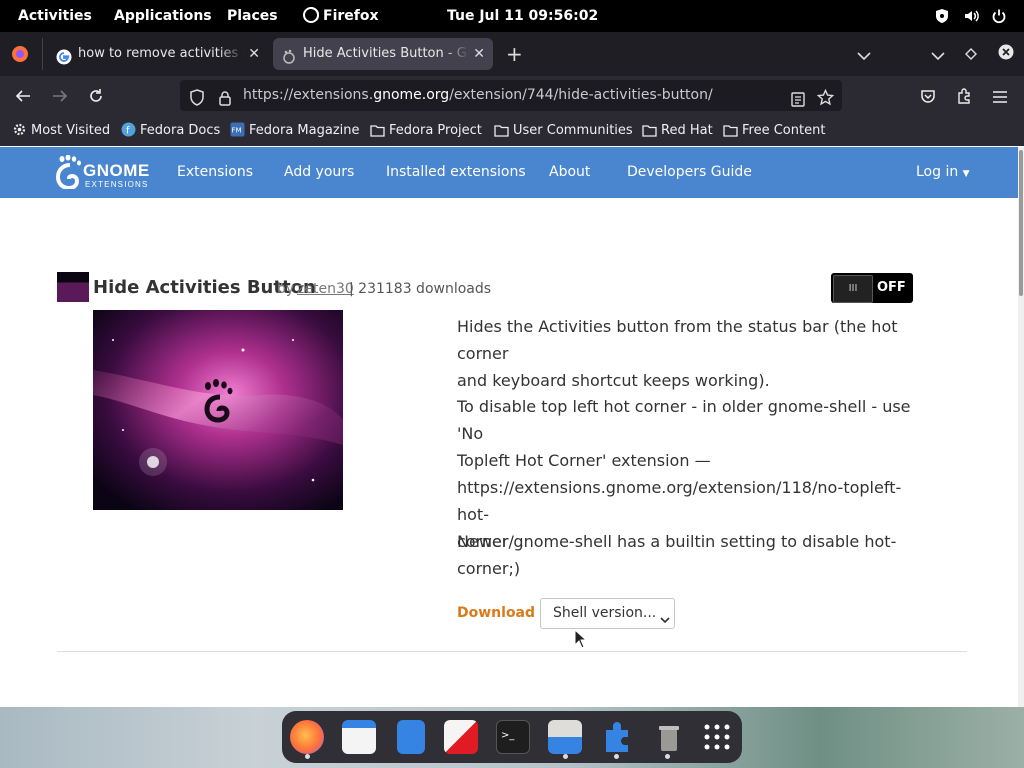  I want to click on description-line: and keyboard shortcut keeps working)., so click(613, 380).